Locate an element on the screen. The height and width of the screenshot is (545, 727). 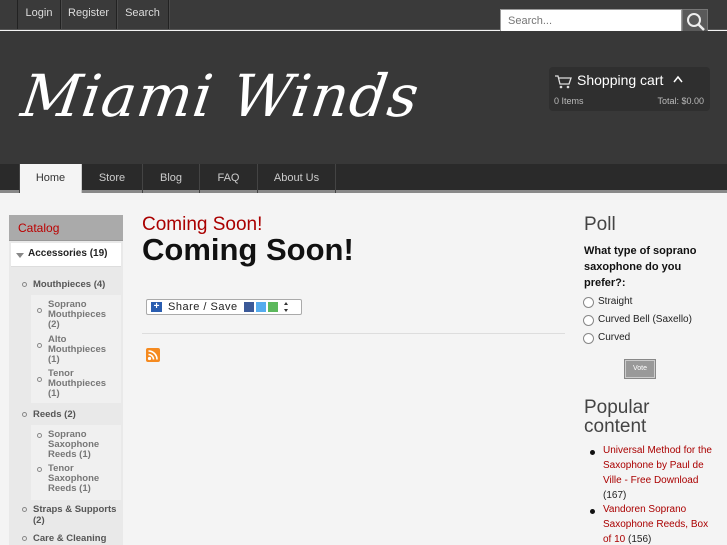
category-accessories: Accessories (19) is located at coordinates (66, 255).